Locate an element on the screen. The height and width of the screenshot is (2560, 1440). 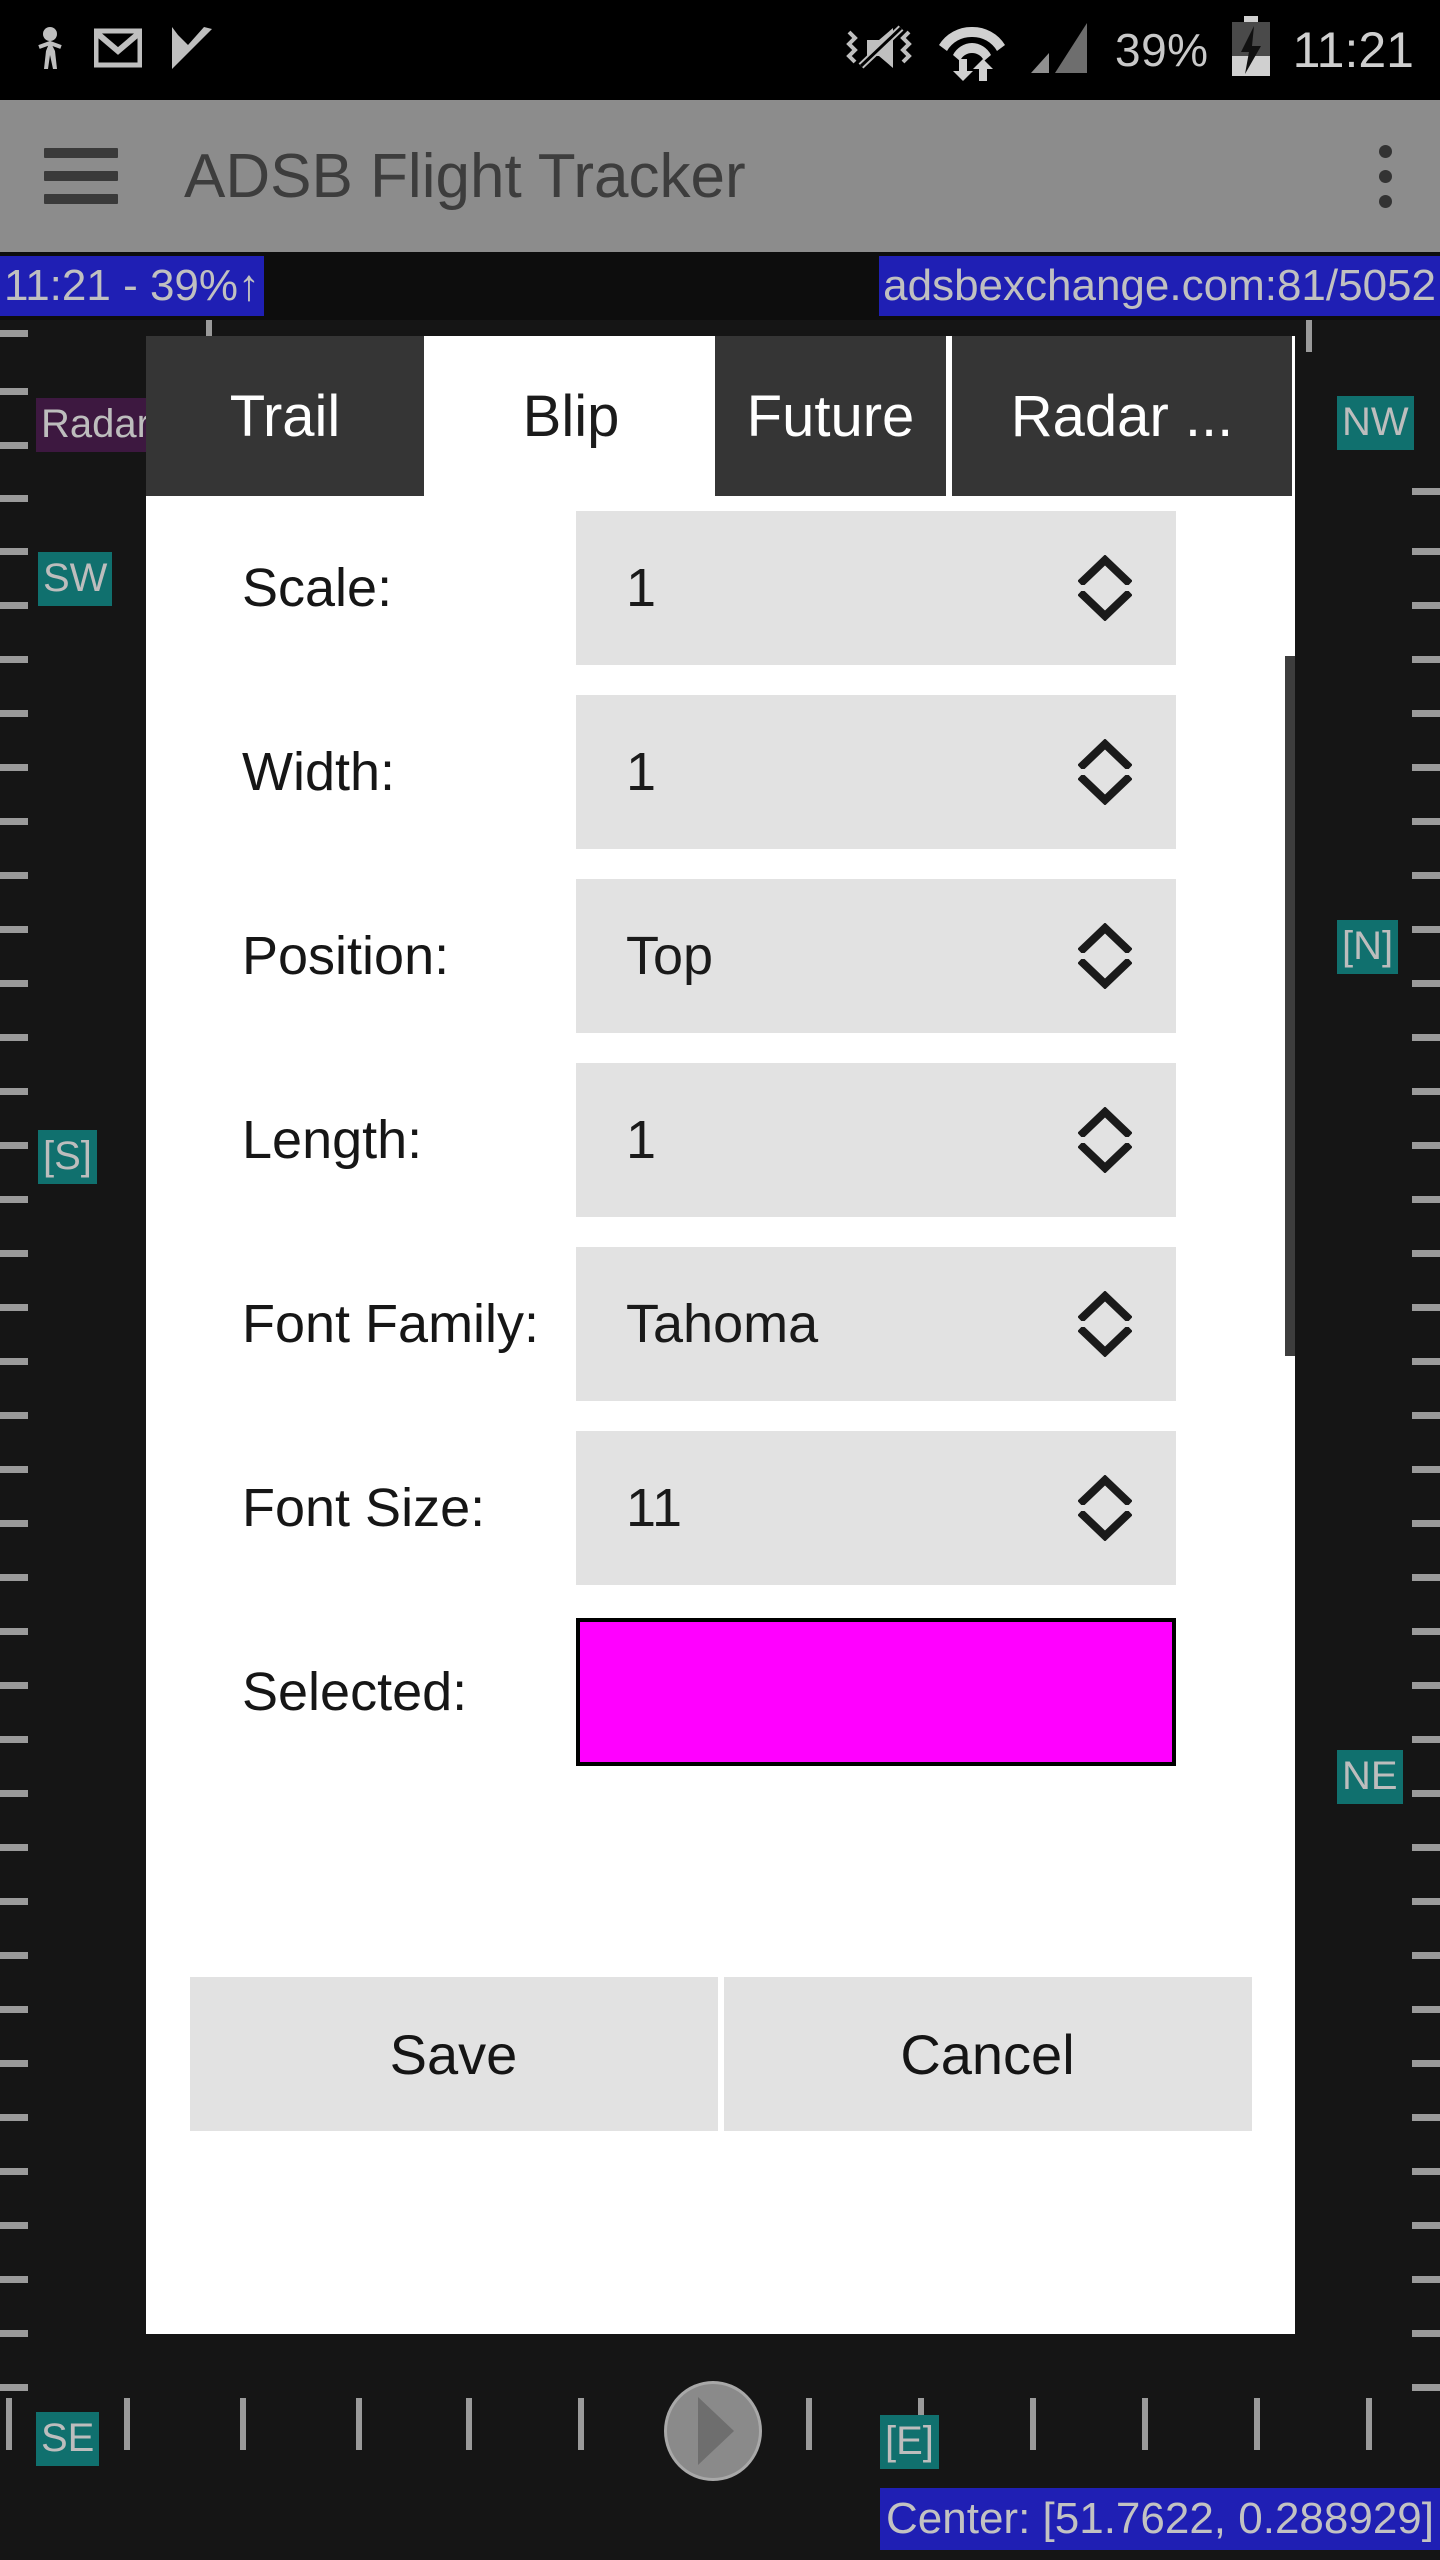
form-row-position: Position: Top is located at coordinates (720, 956).